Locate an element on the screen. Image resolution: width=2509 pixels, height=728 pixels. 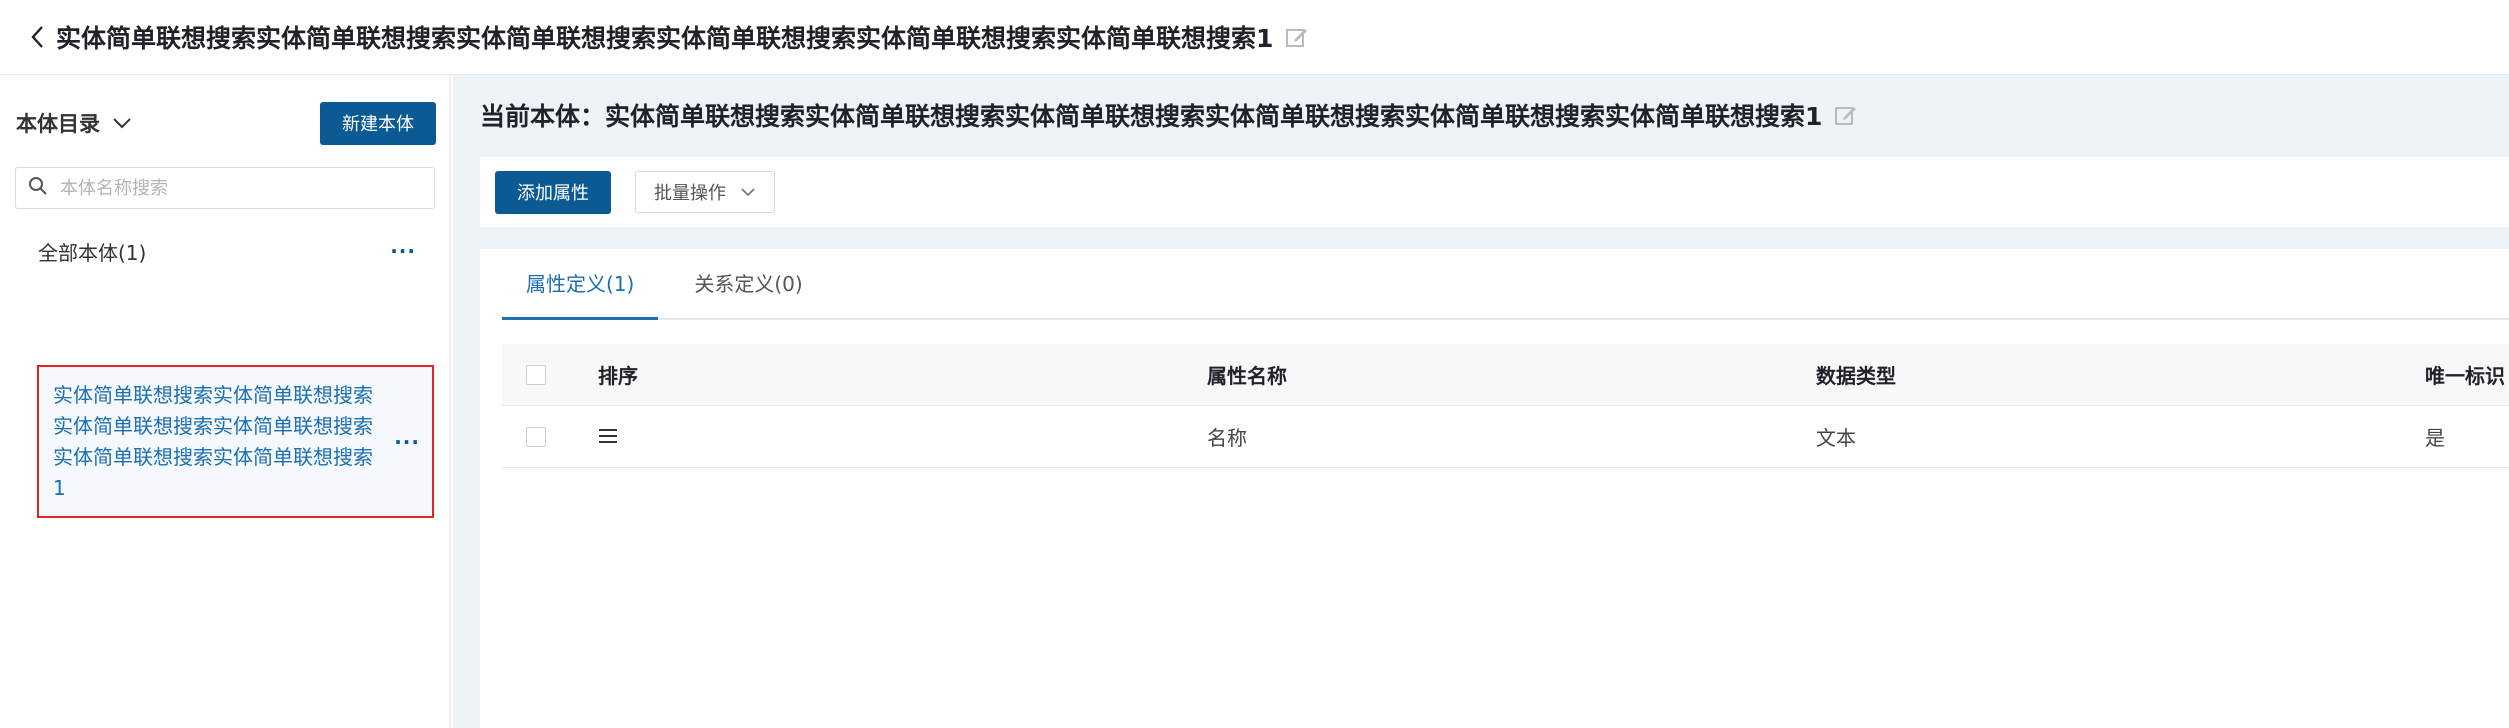
batch-operations-dropdown: 批量操作 is located at coordinates (705, 192).